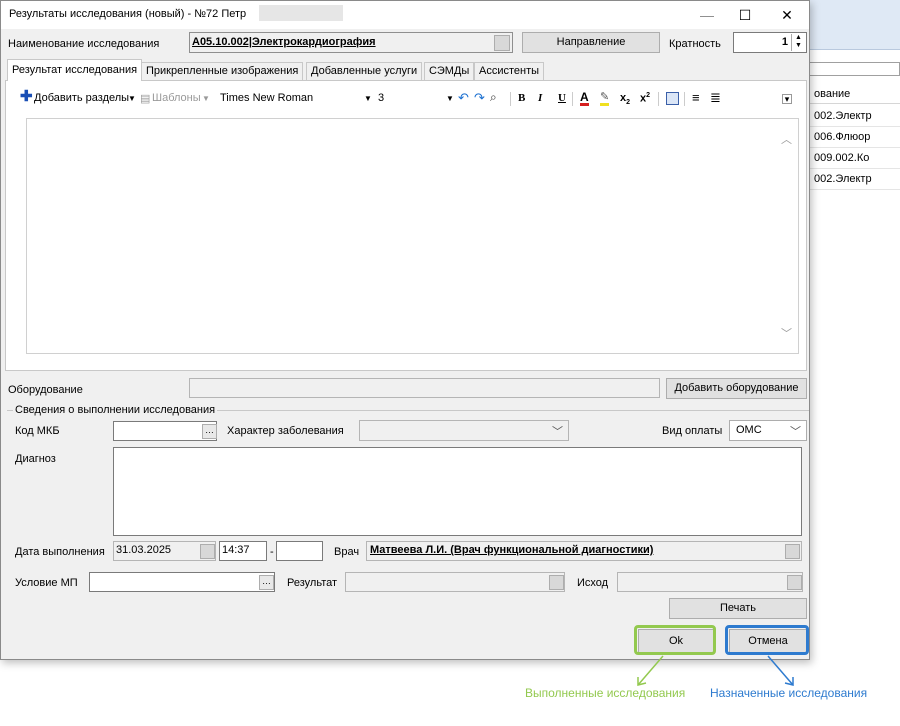 Image resolution: width=900 pixels, height=726 pixels. I want to click on plus-icon: ✚, so click(26, 96).